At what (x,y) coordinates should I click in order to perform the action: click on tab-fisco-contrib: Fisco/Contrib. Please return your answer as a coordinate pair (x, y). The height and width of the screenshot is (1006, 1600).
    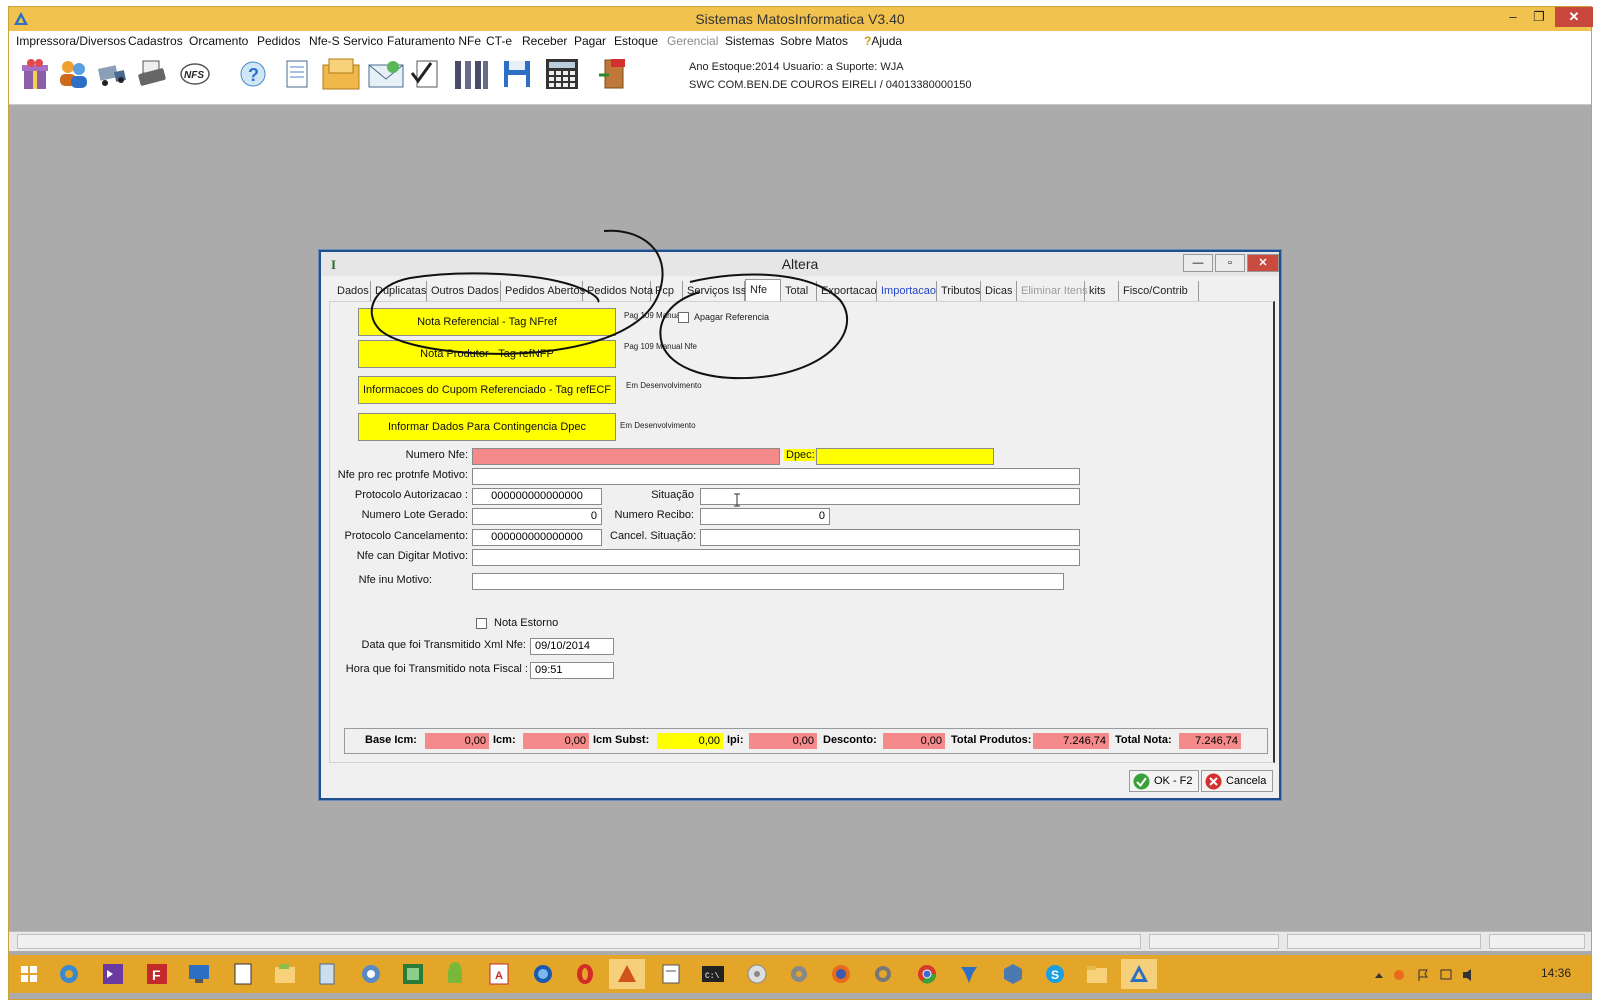
    Looking at the image, I should click on (1159, 291).